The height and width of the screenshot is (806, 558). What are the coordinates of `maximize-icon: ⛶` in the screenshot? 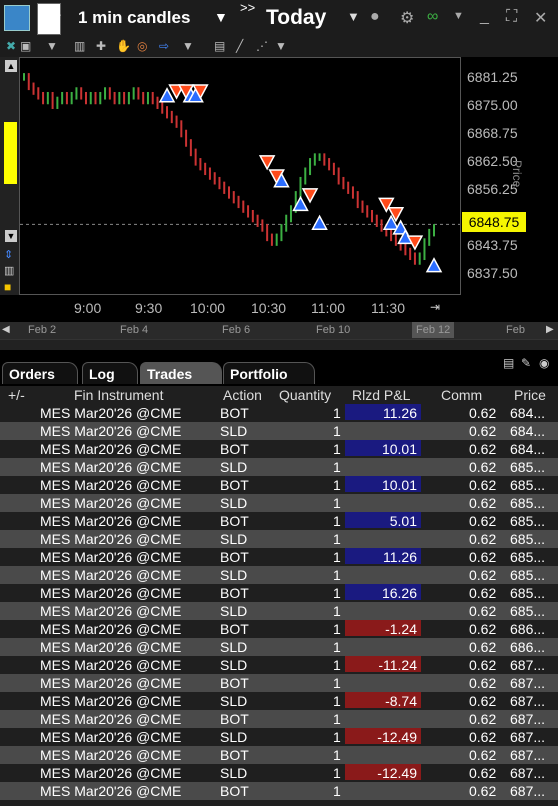 It's located at (511, 17).